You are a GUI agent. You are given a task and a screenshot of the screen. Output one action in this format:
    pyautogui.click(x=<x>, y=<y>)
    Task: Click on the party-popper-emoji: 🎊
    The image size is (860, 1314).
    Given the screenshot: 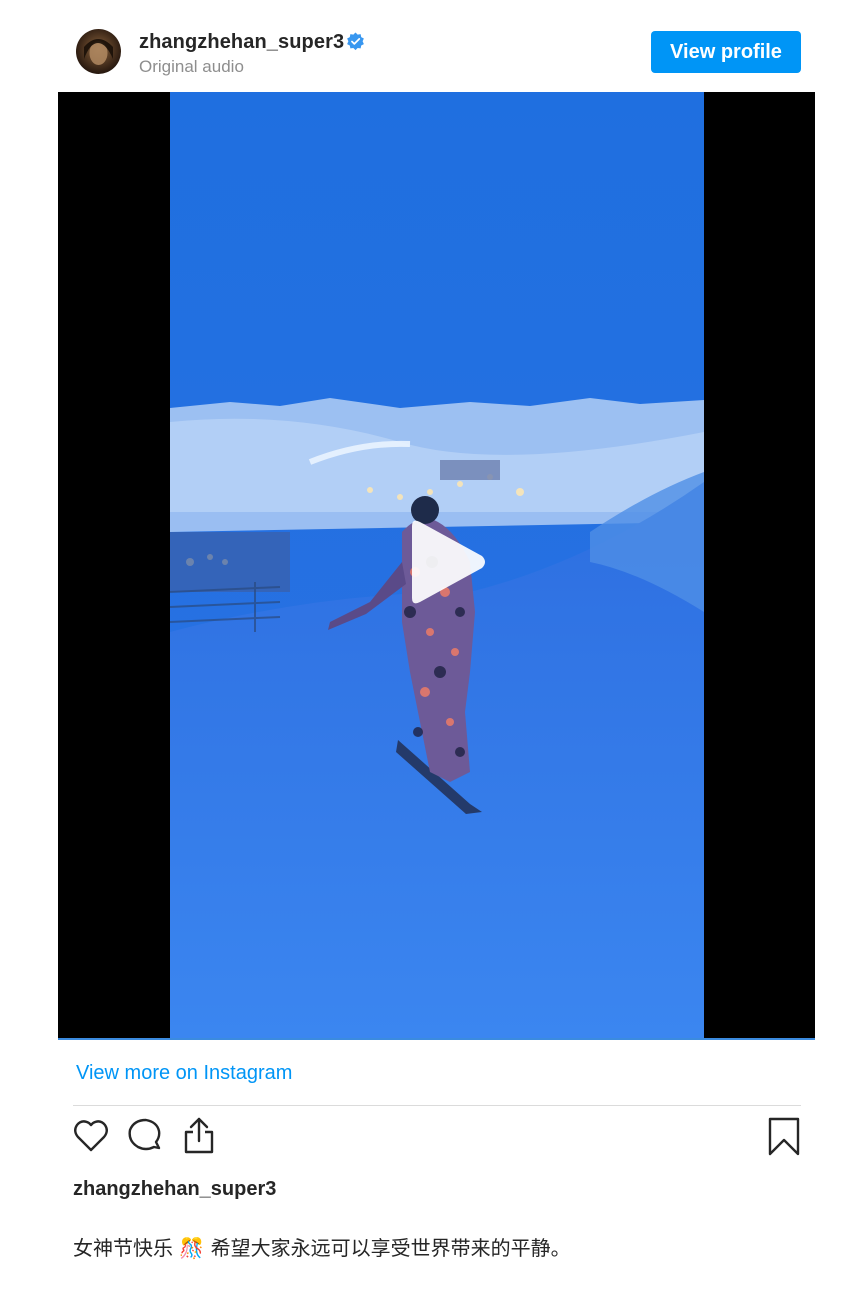 What is the action you would take?
    pyautogui.click(x=192, y=1248)
    